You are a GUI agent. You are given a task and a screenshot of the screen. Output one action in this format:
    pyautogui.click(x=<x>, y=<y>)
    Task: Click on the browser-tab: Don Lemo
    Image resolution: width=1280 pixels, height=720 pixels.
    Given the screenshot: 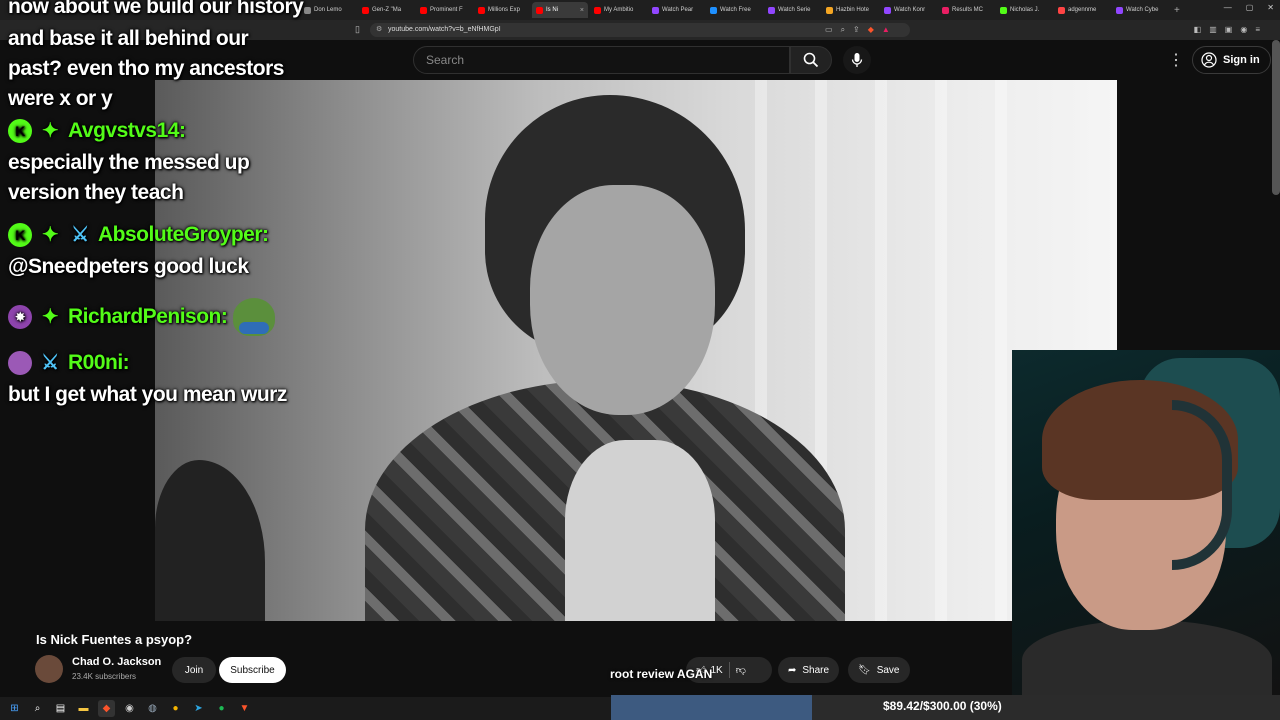 What is the action you would take?
    pyautogui.click(x=328, y=10)
    